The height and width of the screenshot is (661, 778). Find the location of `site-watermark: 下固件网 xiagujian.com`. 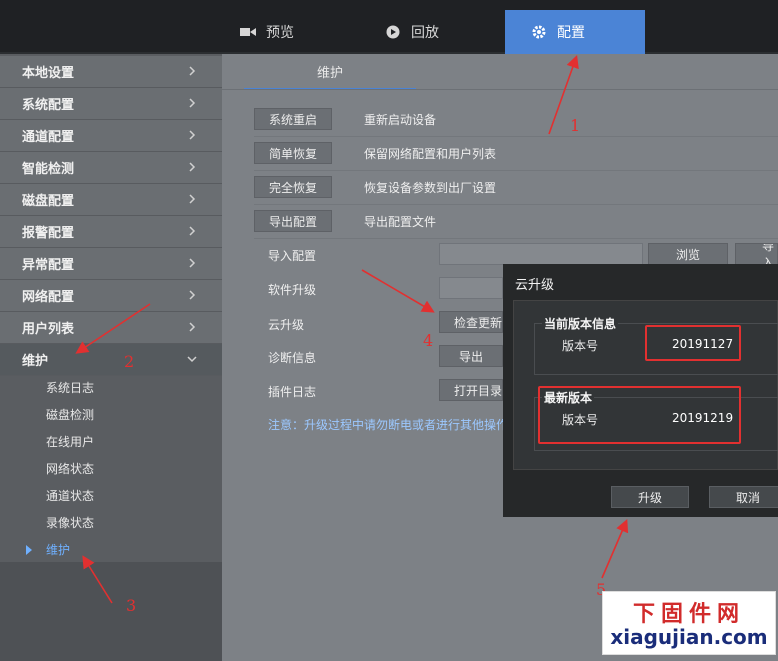

site-watermark: 下固件网 xiagujian.com is located at coordinates (689, 623).